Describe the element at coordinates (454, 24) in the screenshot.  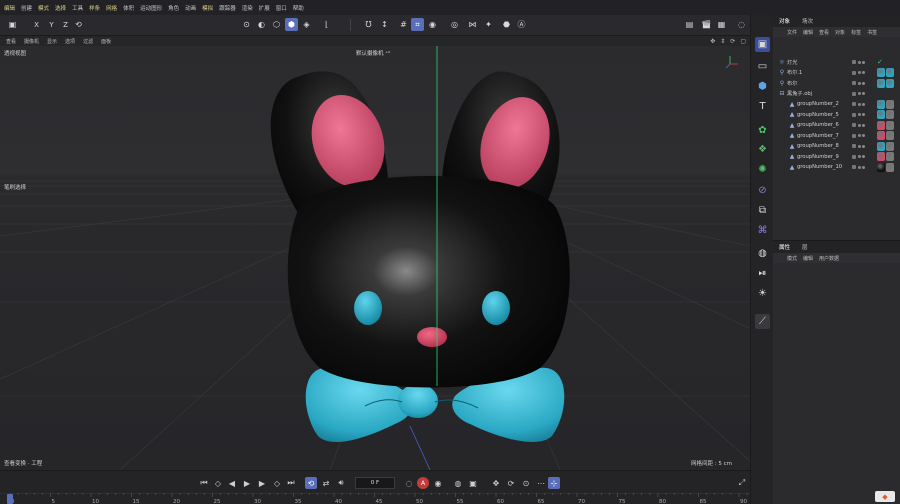
I see `soft-selection-icon: ◎` at that location.